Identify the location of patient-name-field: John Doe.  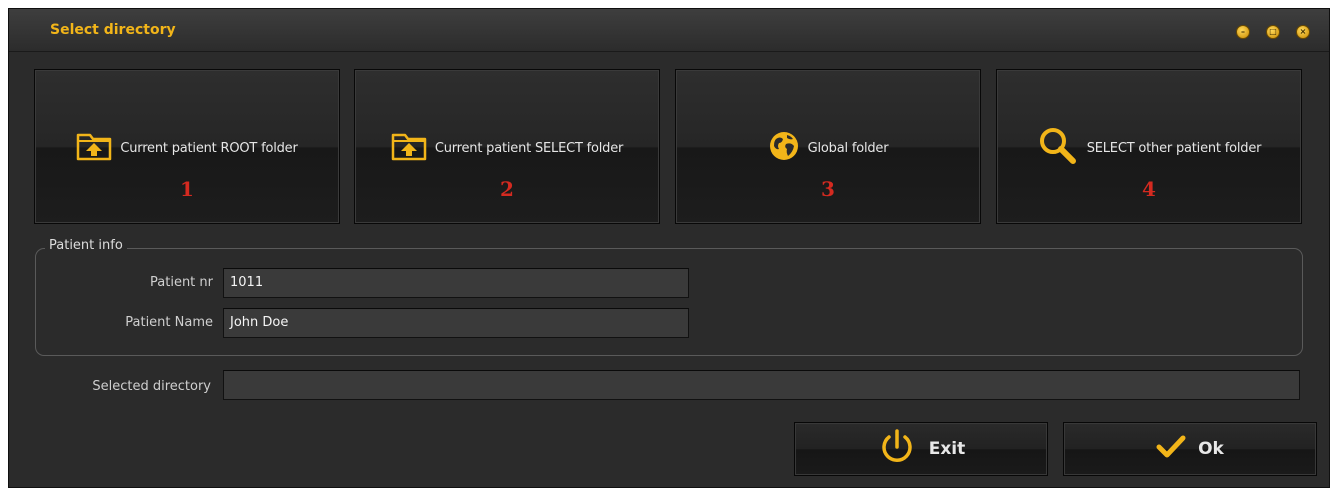
(456, 323).